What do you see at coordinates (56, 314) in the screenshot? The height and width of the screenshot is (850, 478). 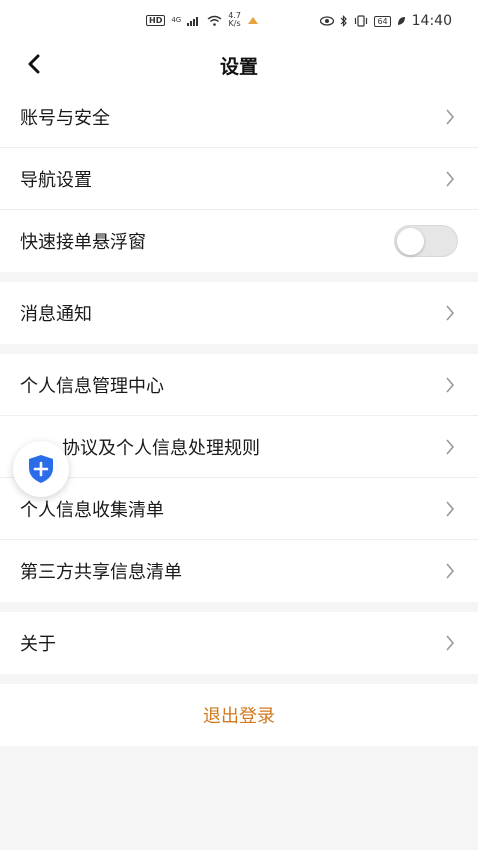 I see `row-label: 消息通知` at bounding box center [56, 314].